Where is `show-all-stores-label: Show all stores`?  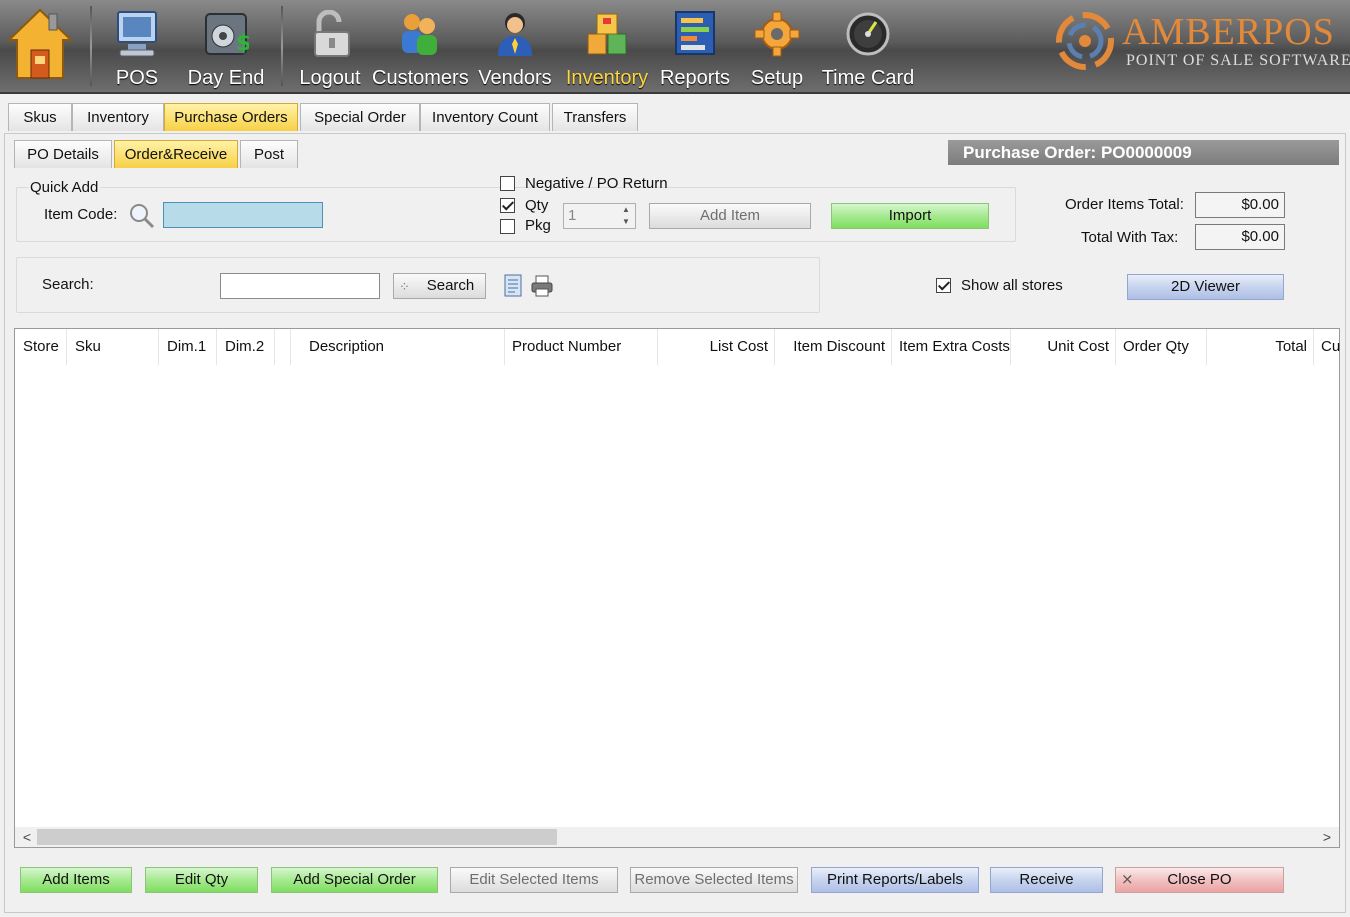 show-all-stores-label: Show all stores is located at coordinates (1012, 285).